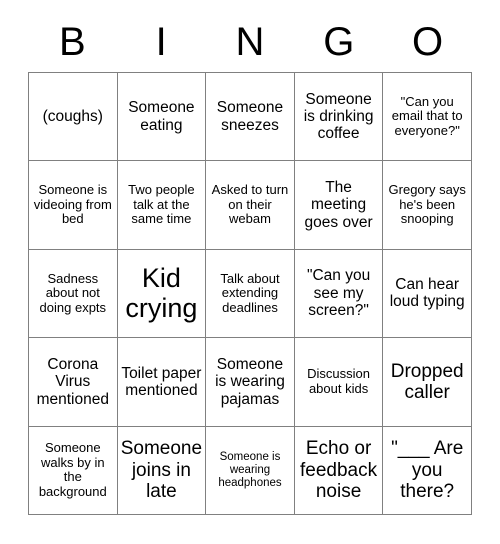 This screenshot has height=544, width=500. What do you see at coordinates (161, 42) in the screenshot?
I see `header-letter-i: I` at bounding box center [161, 42].